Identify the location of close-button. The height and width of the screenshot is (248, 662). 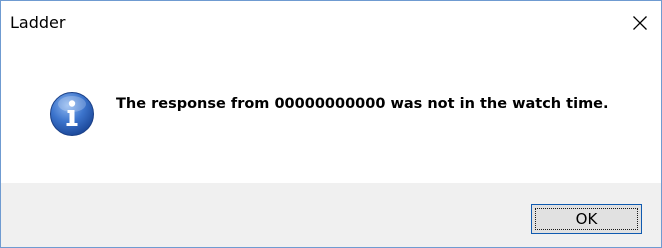
(640, 23).